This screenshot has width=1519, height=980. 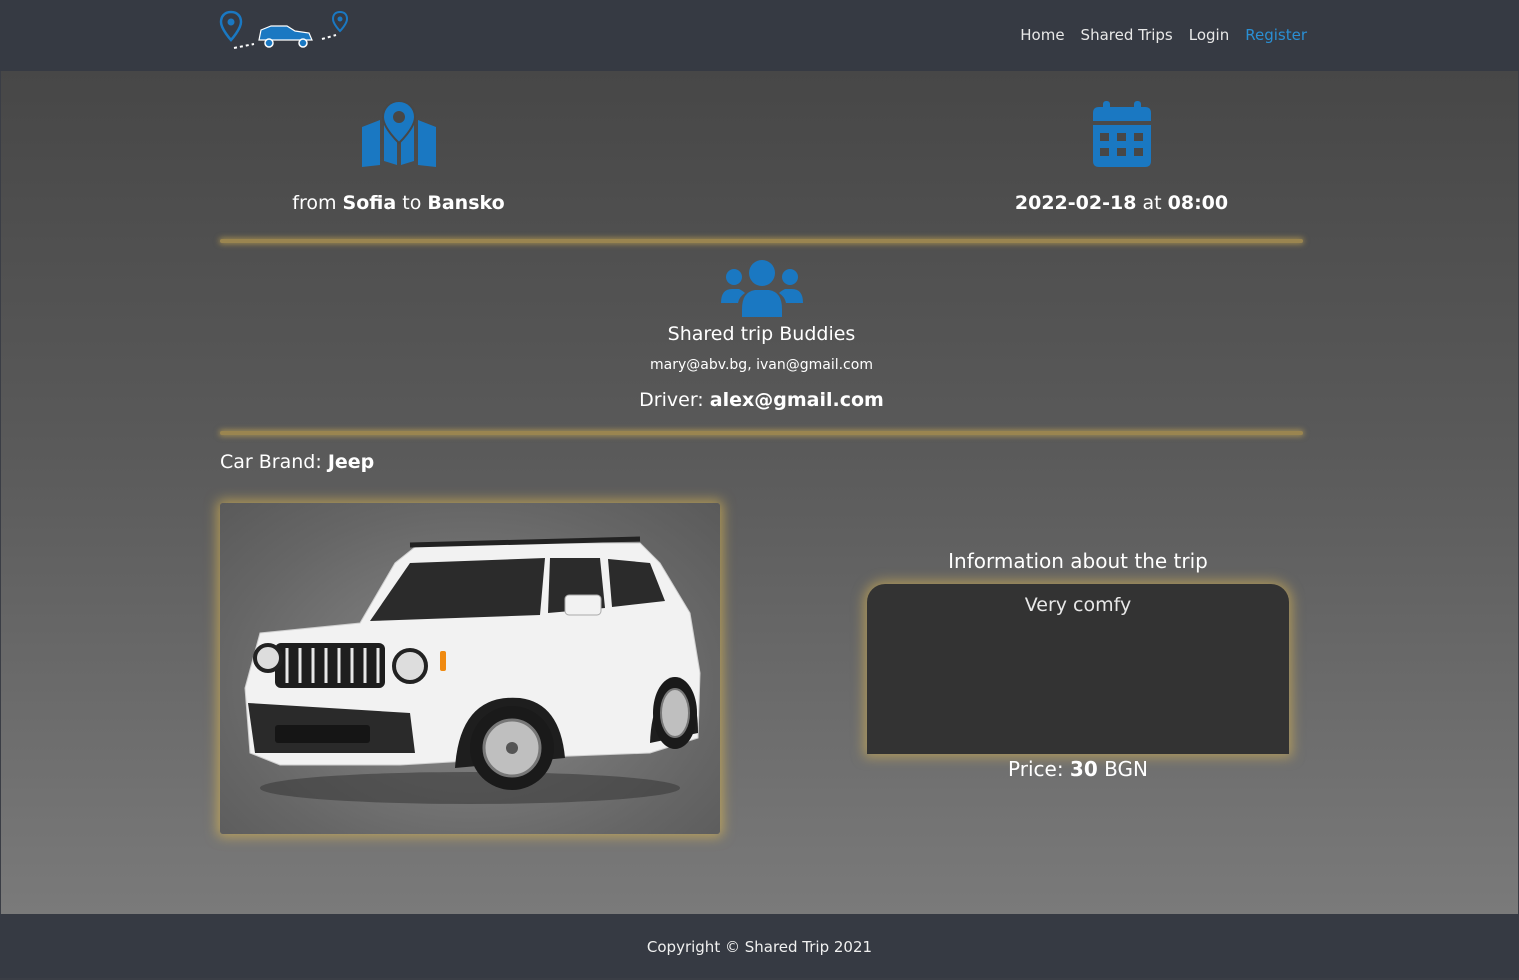 What do you see at coordinates (351, 462) in the screenshot?
I see `car-brand-value: Jeep` at bounding box center [351, 462].